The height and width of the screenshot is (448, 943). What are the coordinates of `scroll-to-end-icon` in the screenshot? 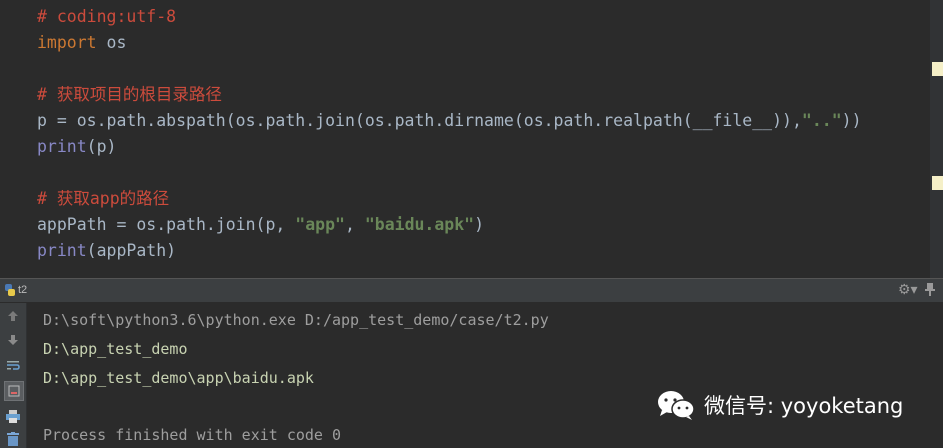 It's located at (14, 391).